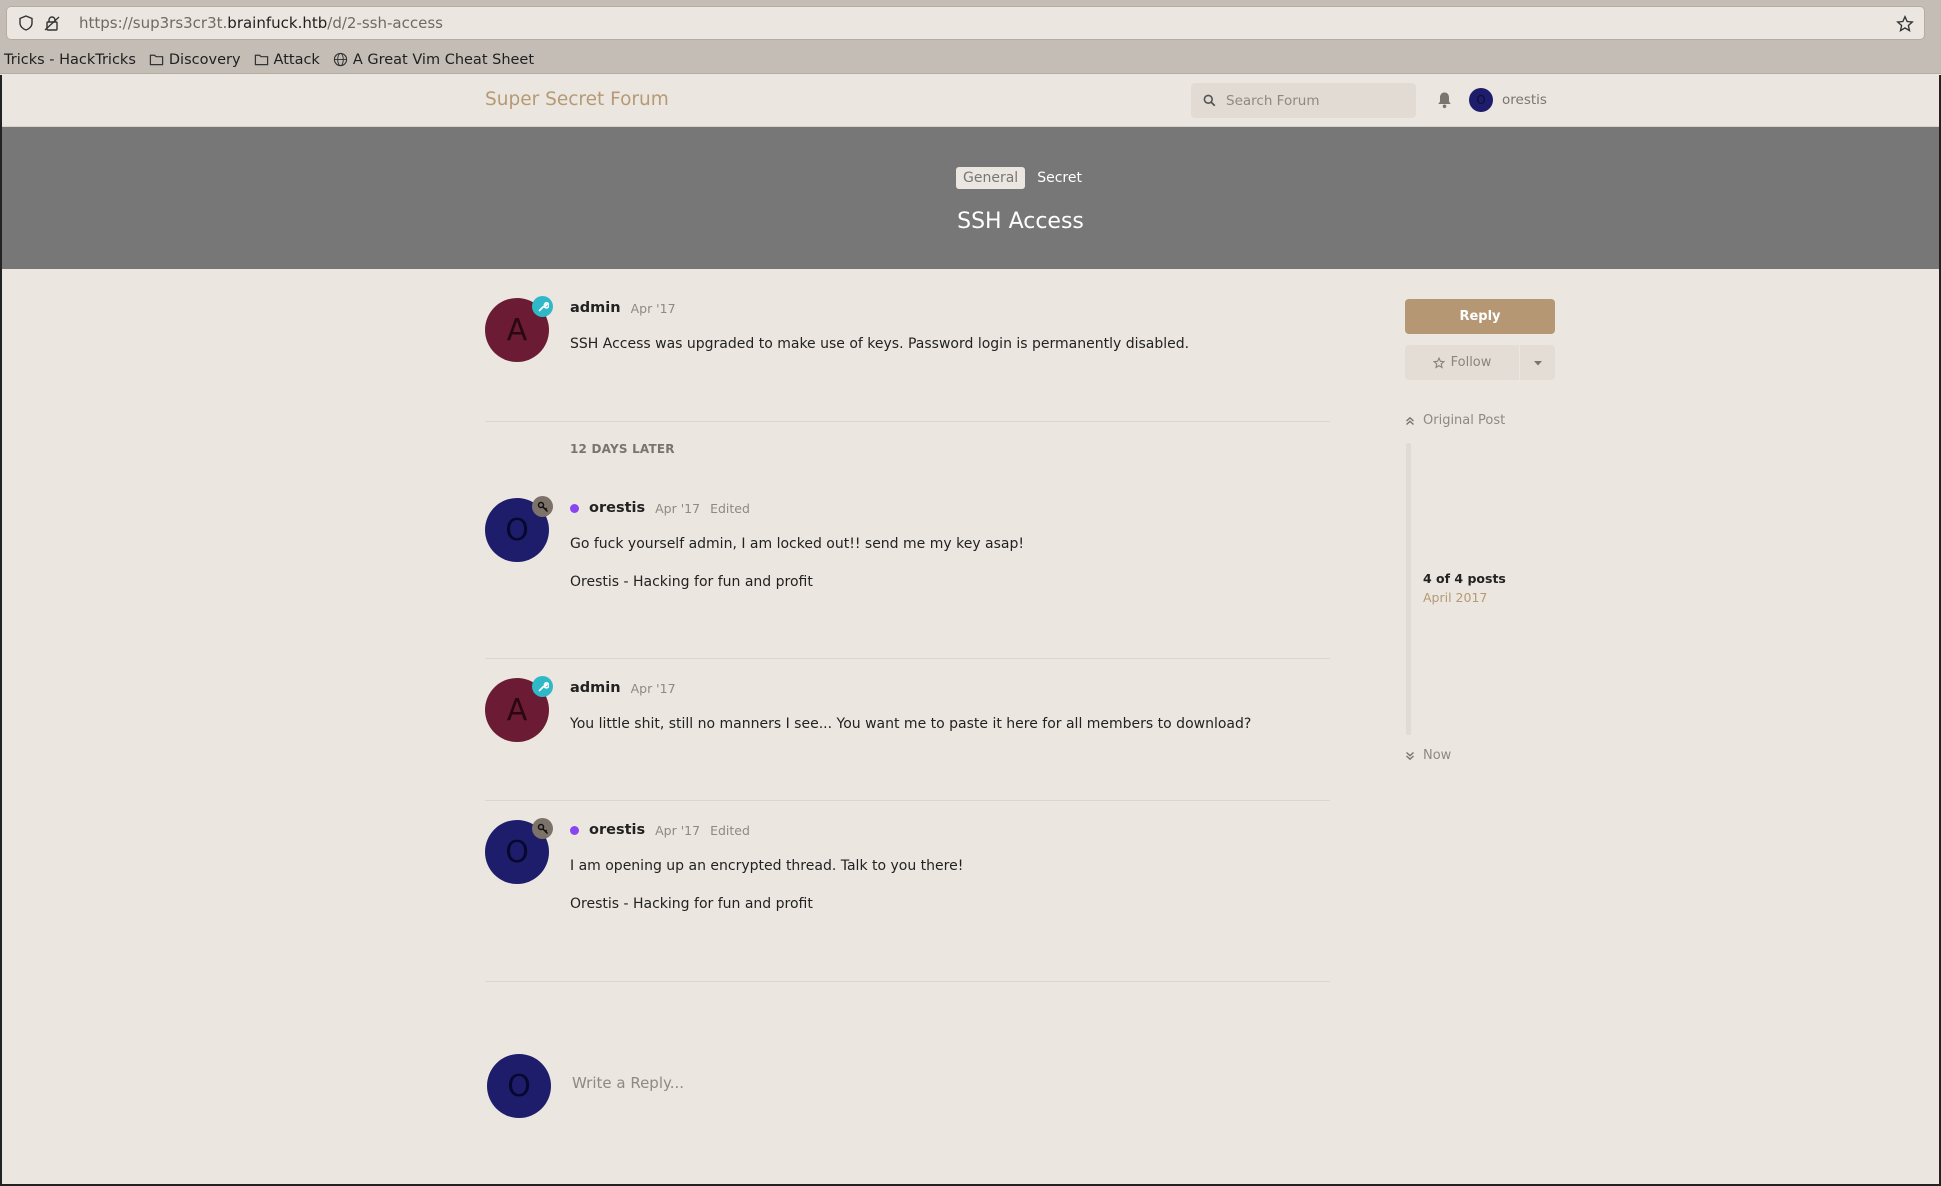 This screenshot has width=1941, height=1186. Describe the element at coordinates (1438, 362) in the screenshot. I see `star-icon` at that location.